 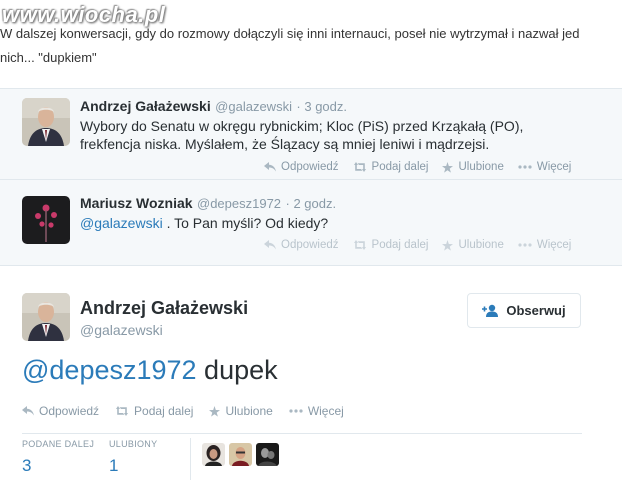 I want to click on favorite-stat-label: ULUBIONY, so click(x=133, y=444).